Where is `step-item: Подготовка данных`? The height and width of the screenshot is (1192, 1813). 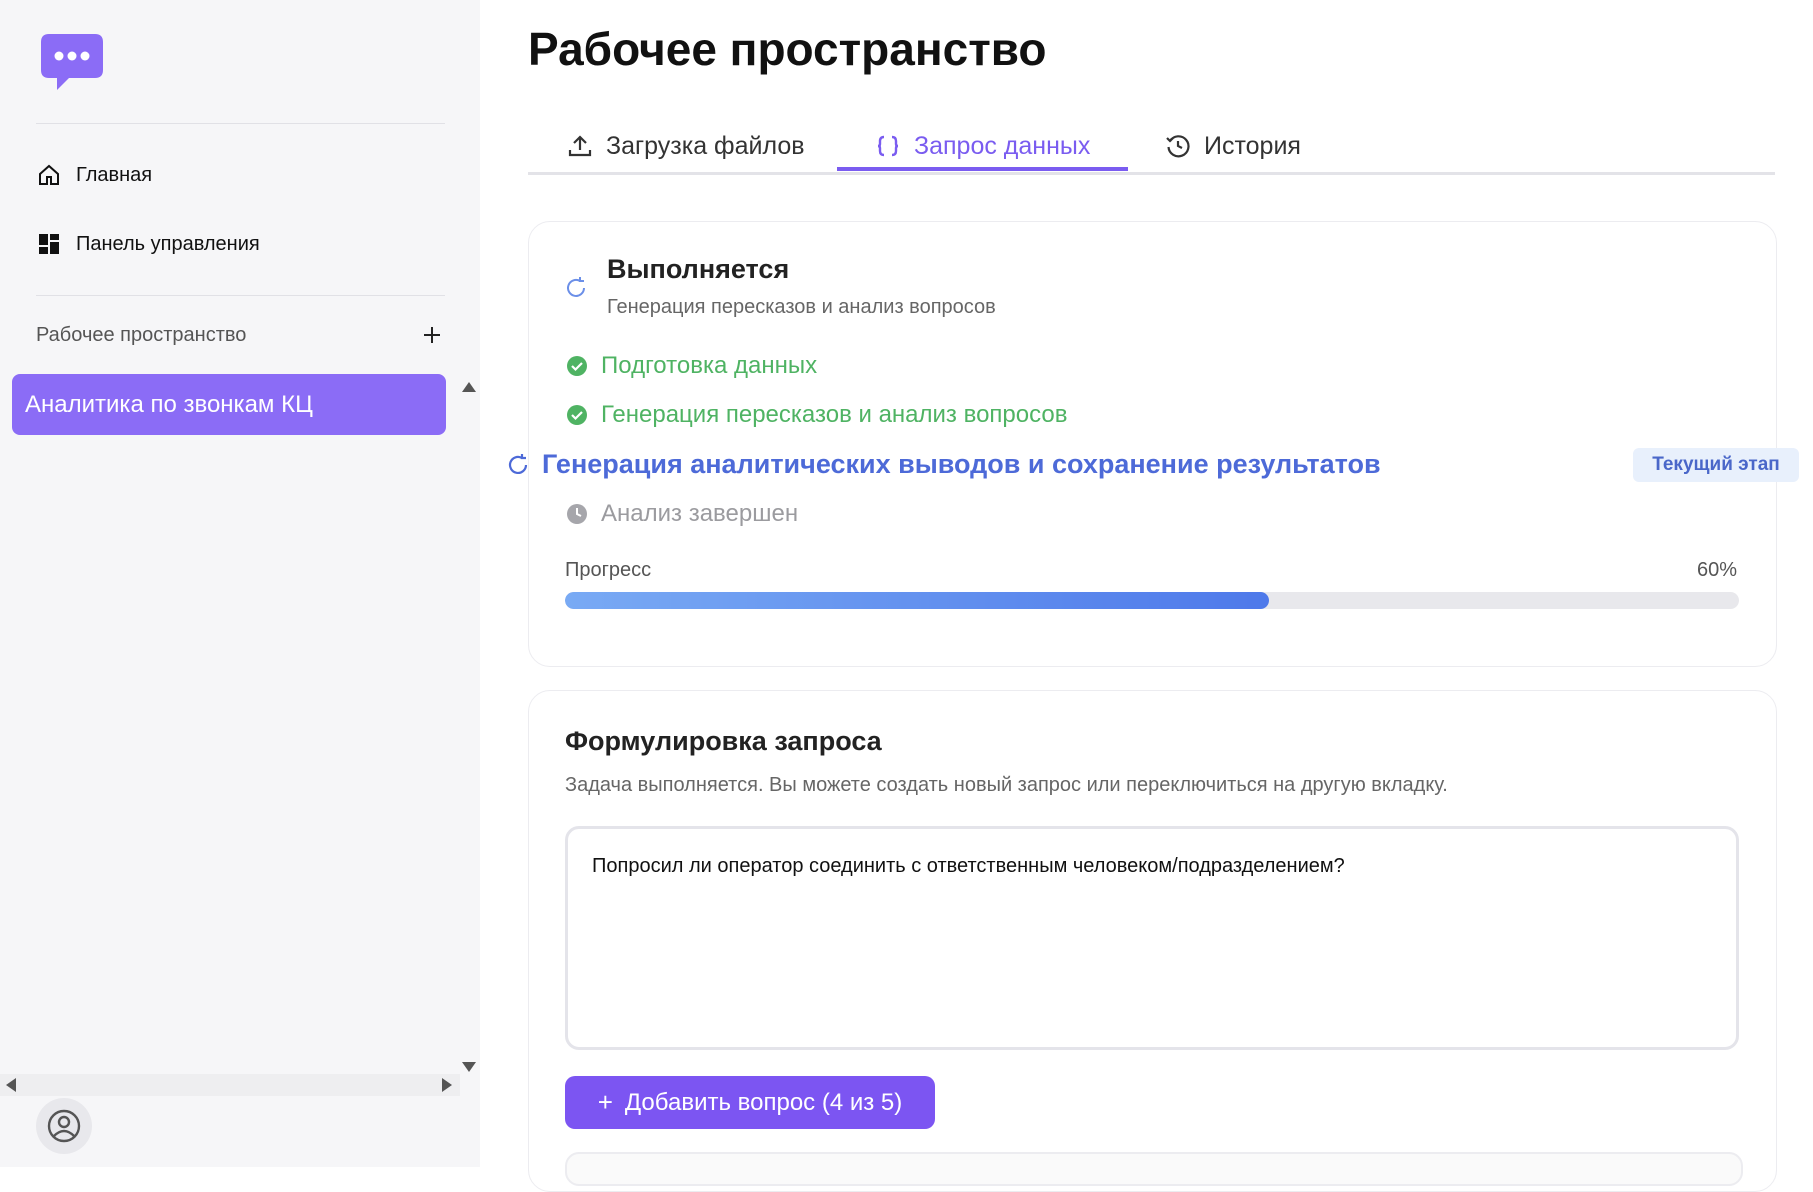
step-item: Подготовка данных is located at coordinates (691, 366).